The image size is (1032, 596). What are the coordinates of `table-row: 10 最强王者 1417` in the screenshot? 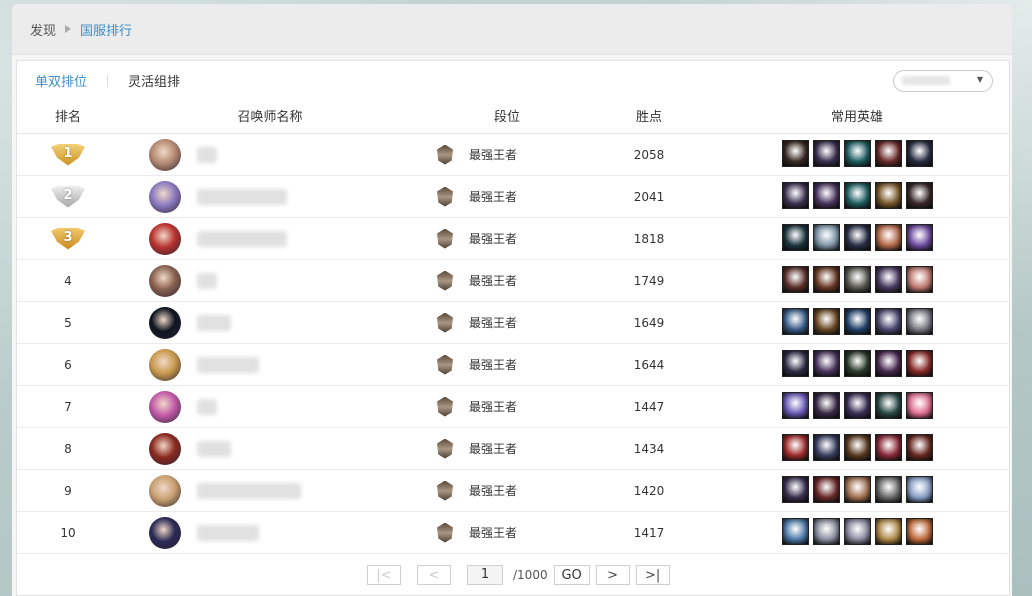 It's located at (513, 532).